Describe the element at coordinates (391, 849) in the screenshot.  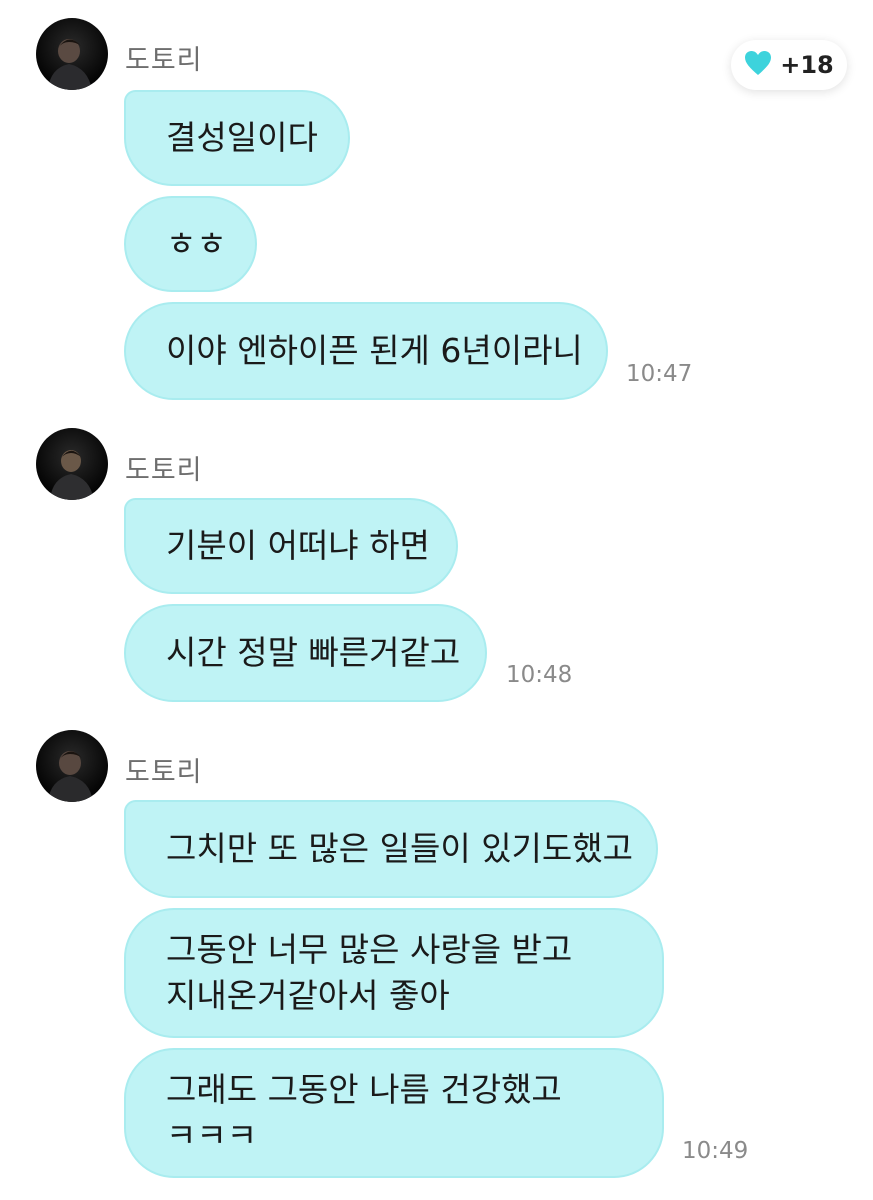
I see `message-bubble: 그치만 또 많은 일들이 있기도했고` at that location.